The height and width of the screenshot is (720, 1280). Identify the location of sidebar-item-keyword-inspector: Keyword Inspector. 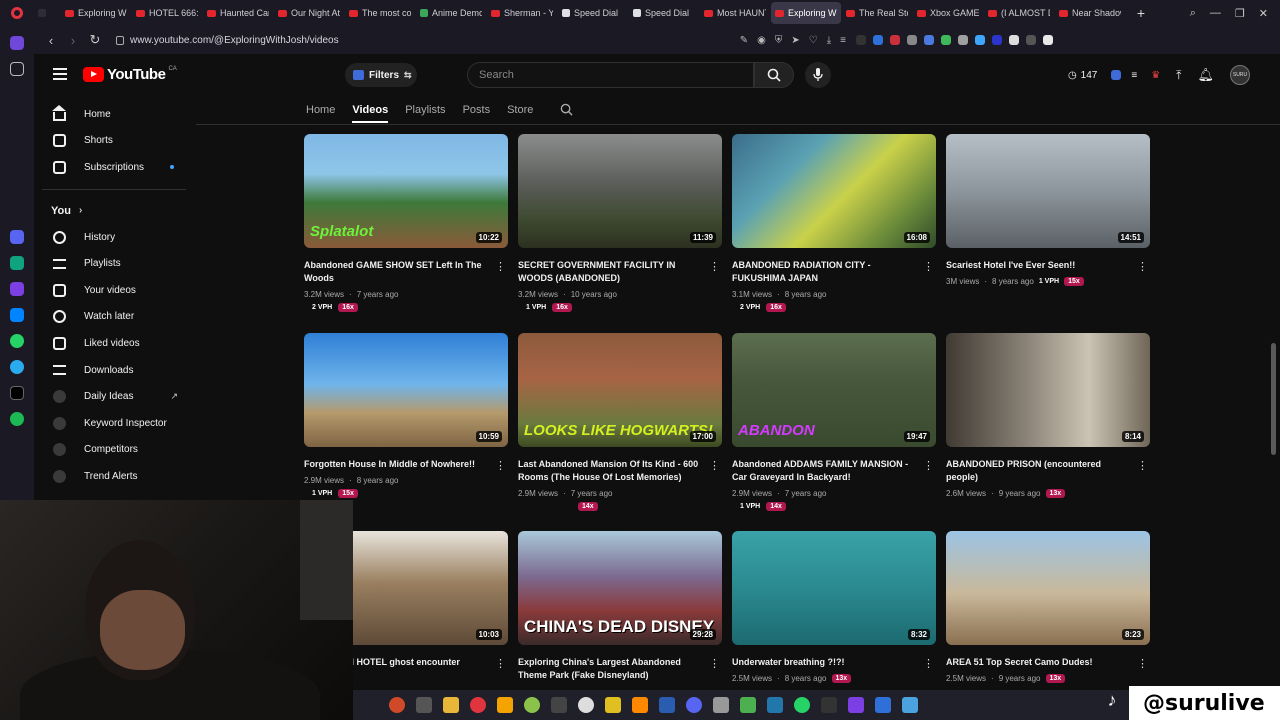
(114, 423).